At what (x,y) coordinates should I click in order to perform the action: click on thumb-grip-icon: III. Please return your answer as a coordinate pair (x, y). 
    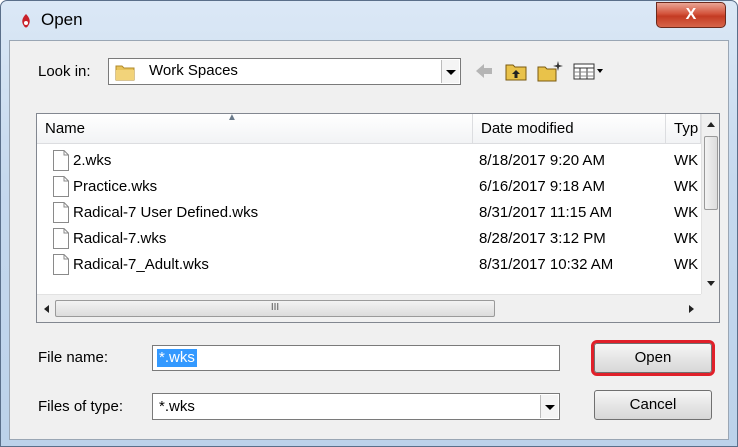
    Looking at the image, I should click on (275, 307).